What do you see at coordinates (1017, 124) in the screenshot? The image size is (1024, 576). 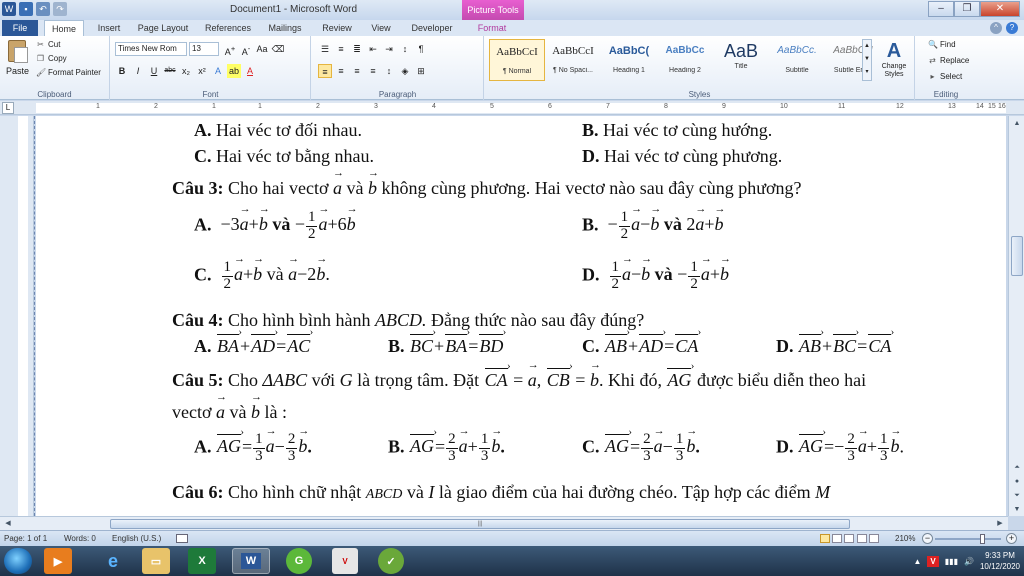 I see `scroll-up-icon: ▲` at bounding box center [1017, 124].